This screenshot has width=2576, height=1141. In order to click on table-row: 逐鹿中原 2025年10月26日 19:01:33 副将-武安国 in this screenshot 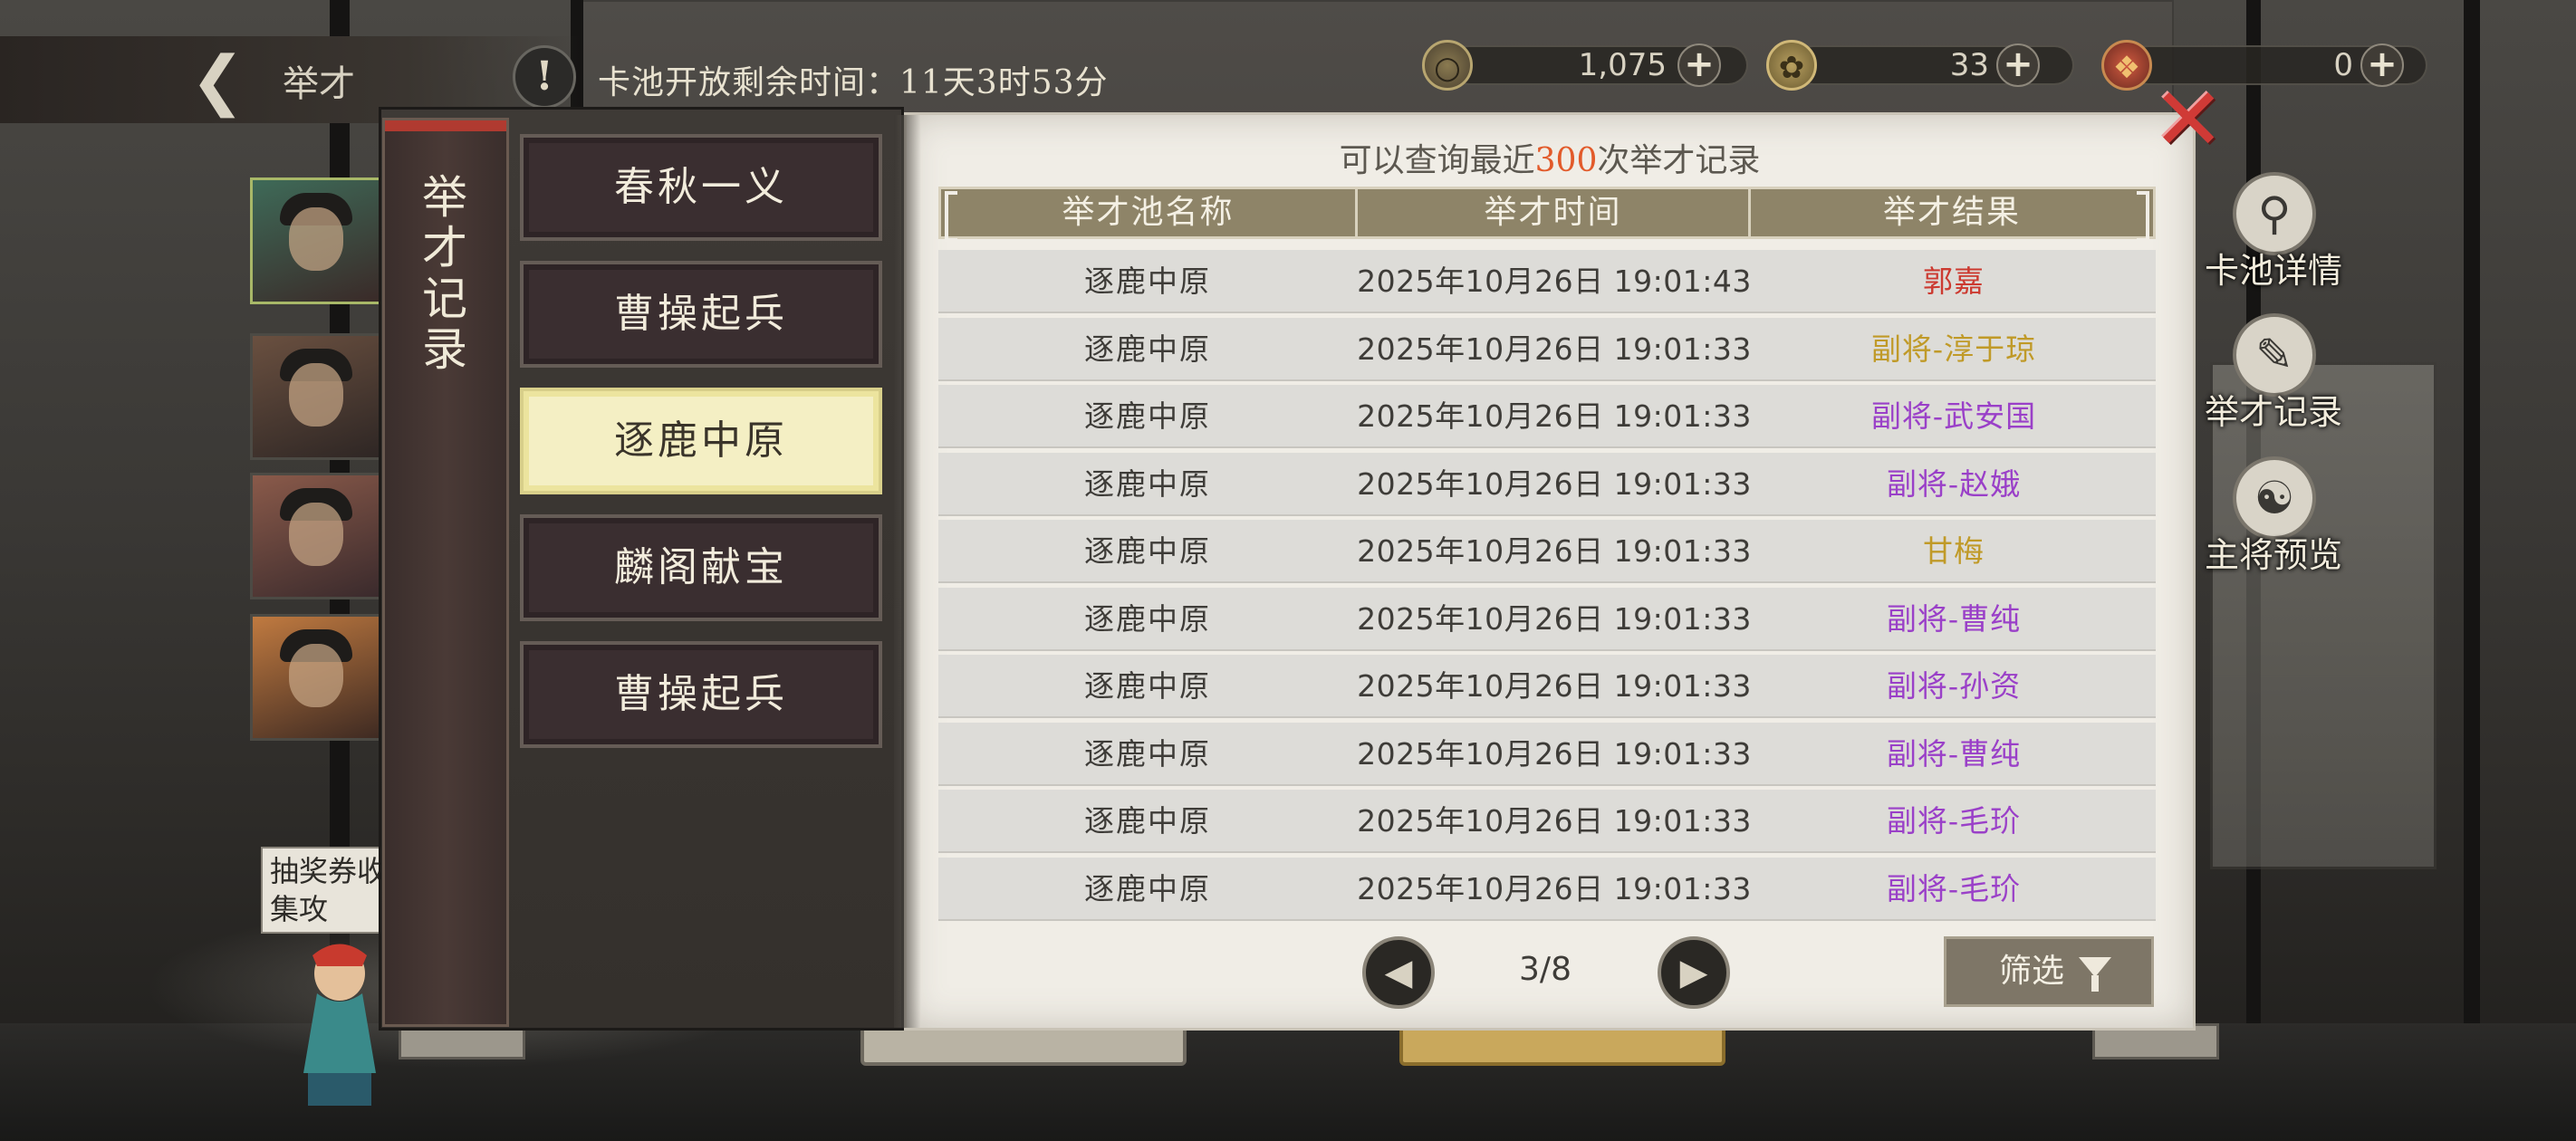, I will do `click(1547, 417)`.